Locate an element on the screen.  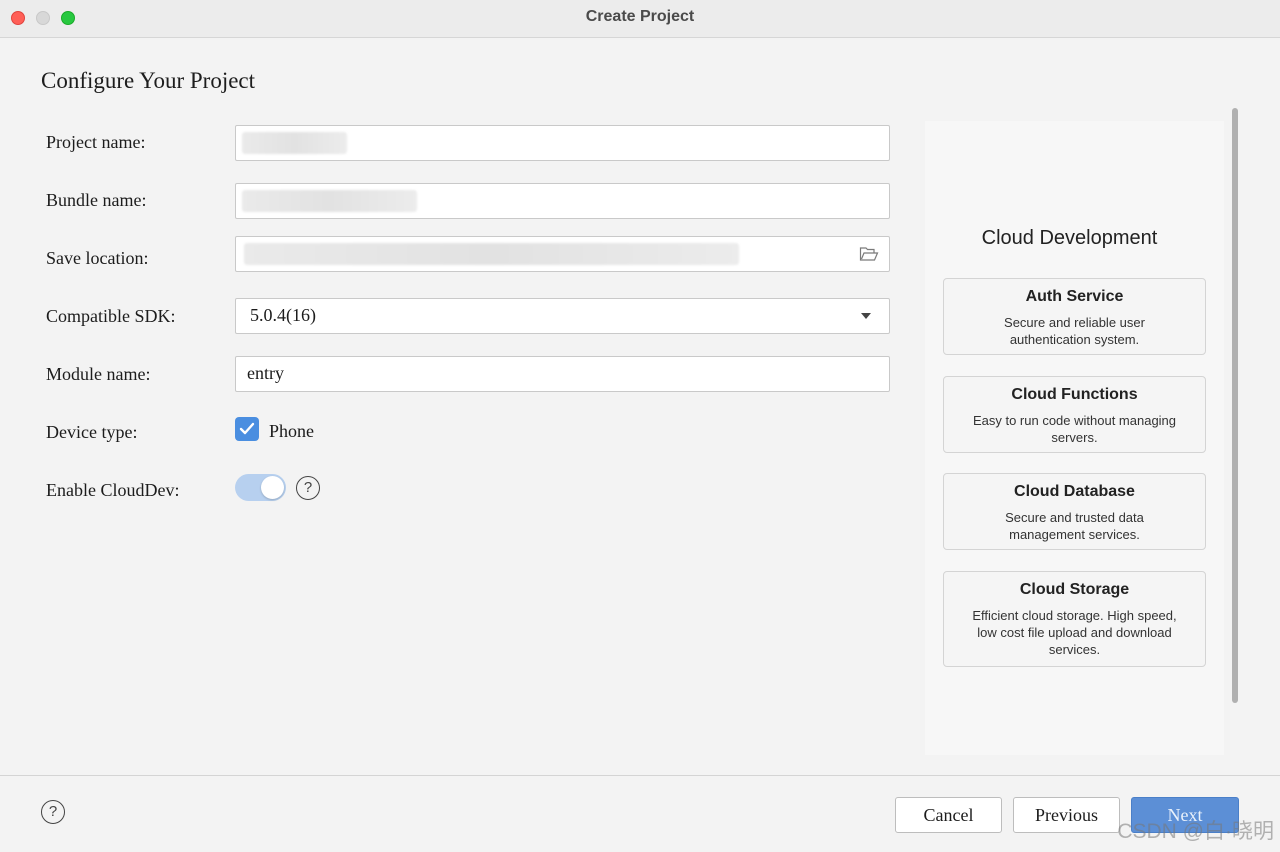
module-name-input: entry is located at coordinates (562, 374).